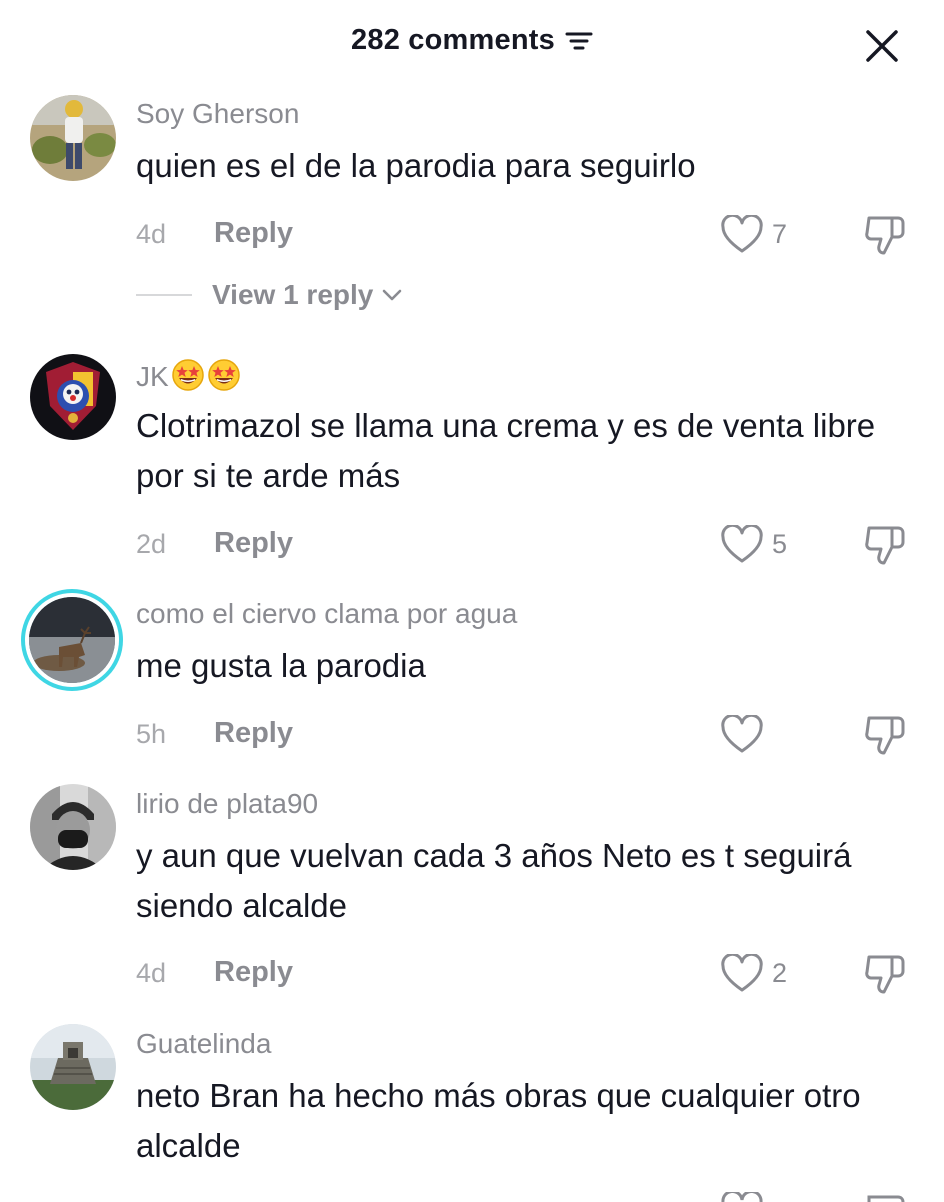 This screenshot has width=944, height=1202. Describe the element at coordinates (152, 376) in the screenshot. I see `username-text: JK` at that location.